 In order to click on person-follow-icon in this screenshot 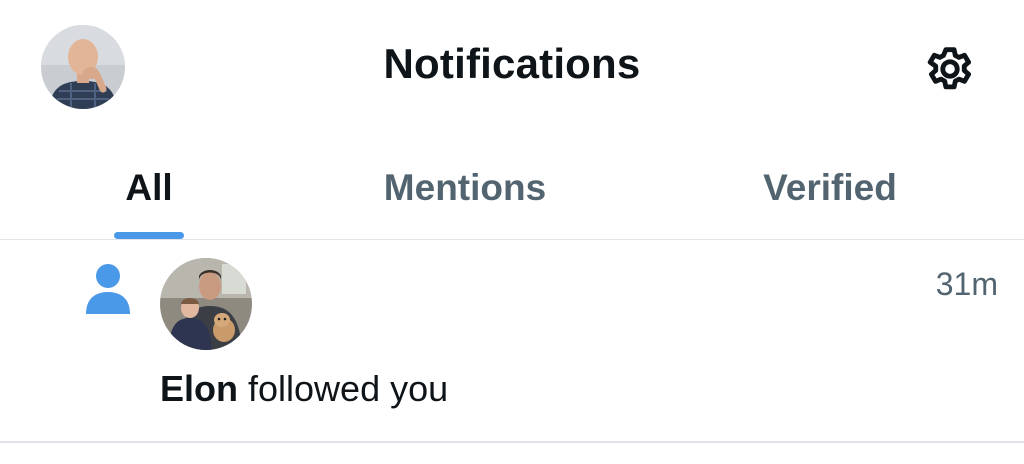, I will do `click(108, 288)`.